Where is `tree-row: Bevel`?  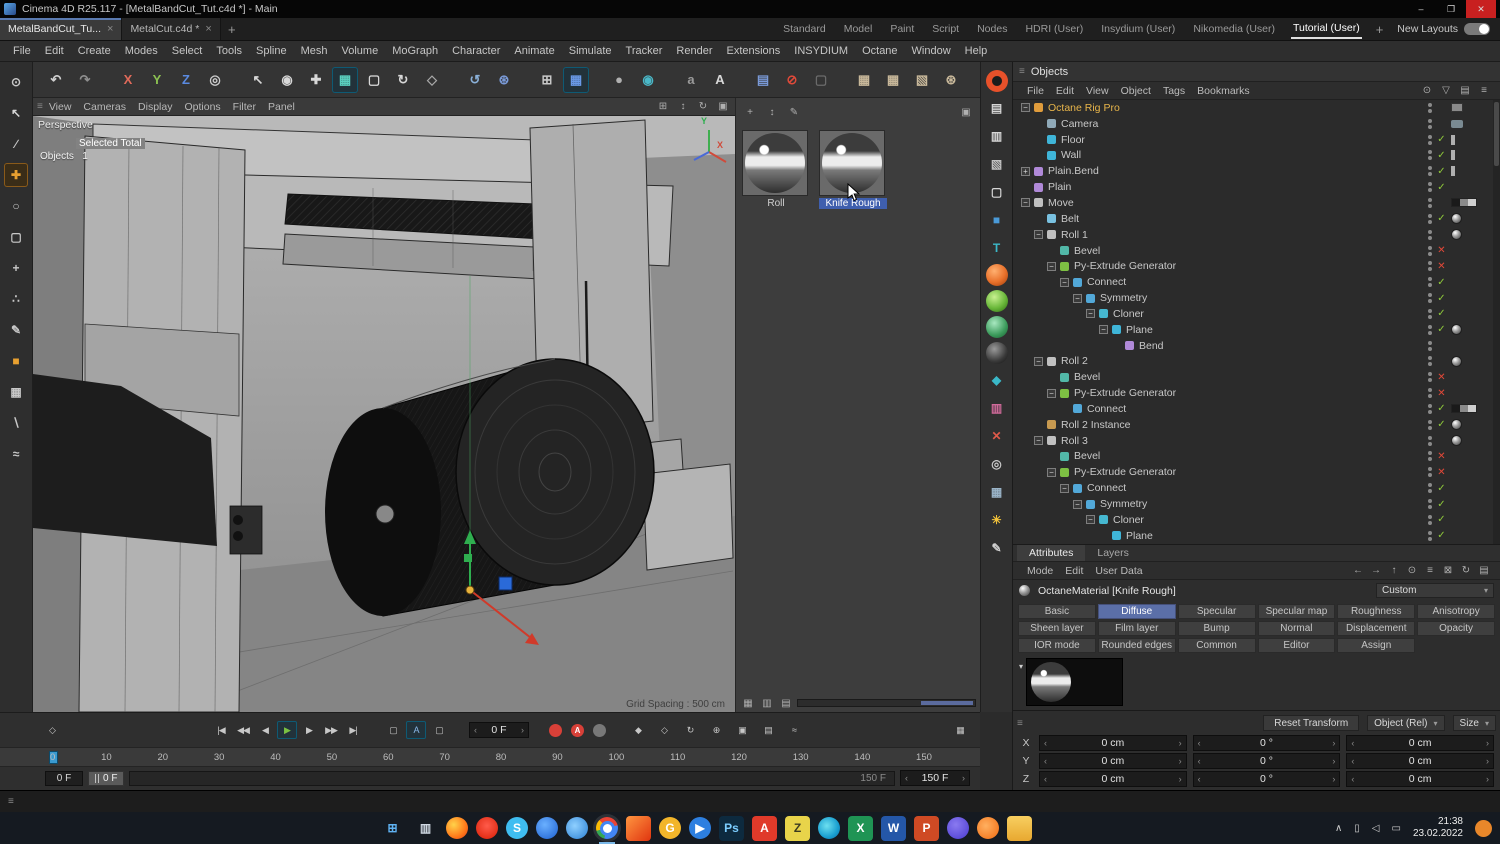
tree-row: Bevel is located at coordinates (1256, 457).